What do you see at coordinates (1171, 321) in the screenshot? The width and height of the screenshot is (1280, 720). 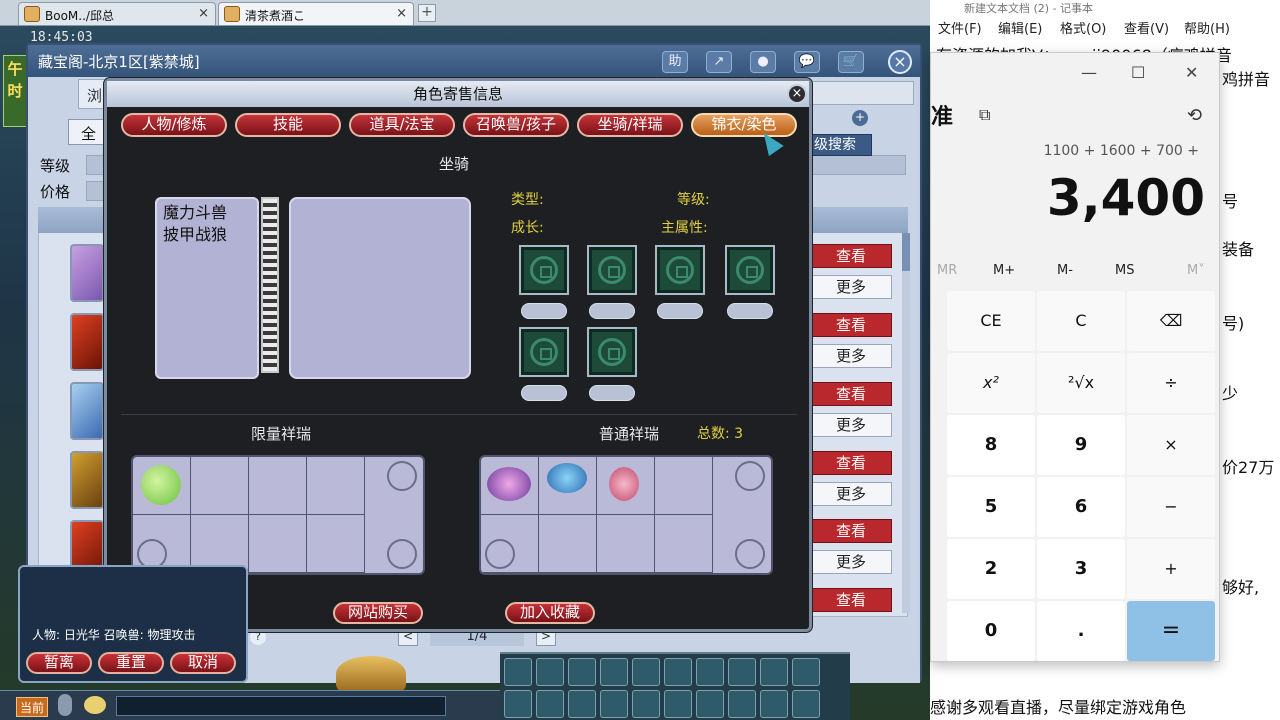 I see `backspace-key: ⌫` at bounding box center [1171, 321].